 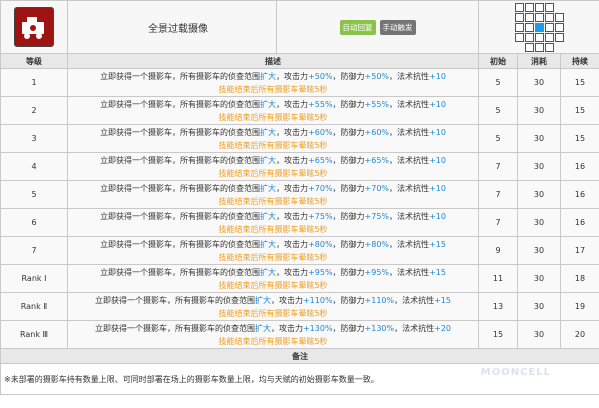 What do you see at coordinates (34, 278) in the screenshot?
I see `level-cell: Rank Ⅰ` at bounding box center [34, 278].